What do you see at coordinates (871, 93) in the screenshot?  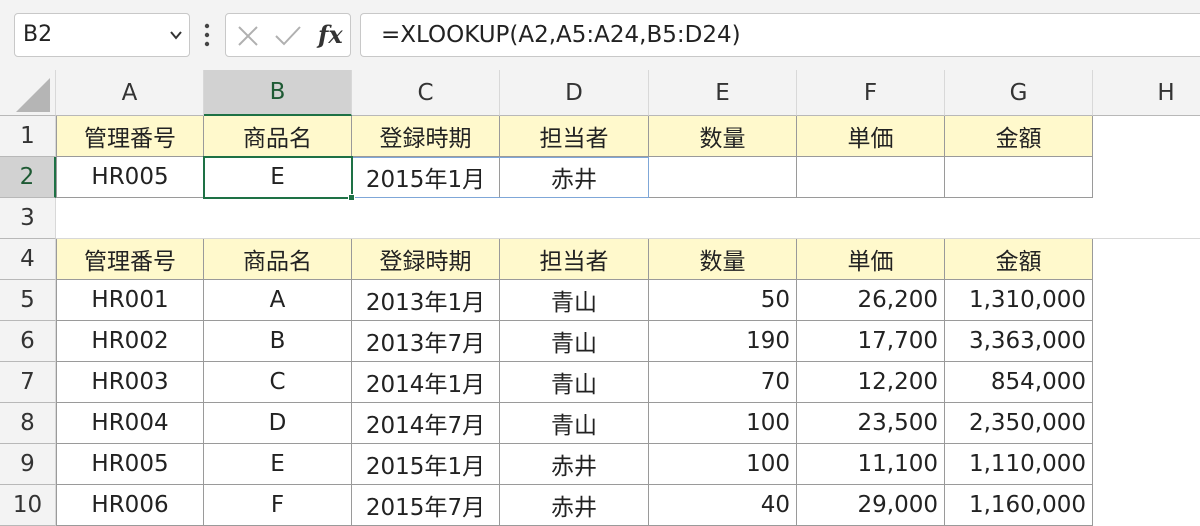 I see `column-header-f: F` at bounding box center [871, 93].